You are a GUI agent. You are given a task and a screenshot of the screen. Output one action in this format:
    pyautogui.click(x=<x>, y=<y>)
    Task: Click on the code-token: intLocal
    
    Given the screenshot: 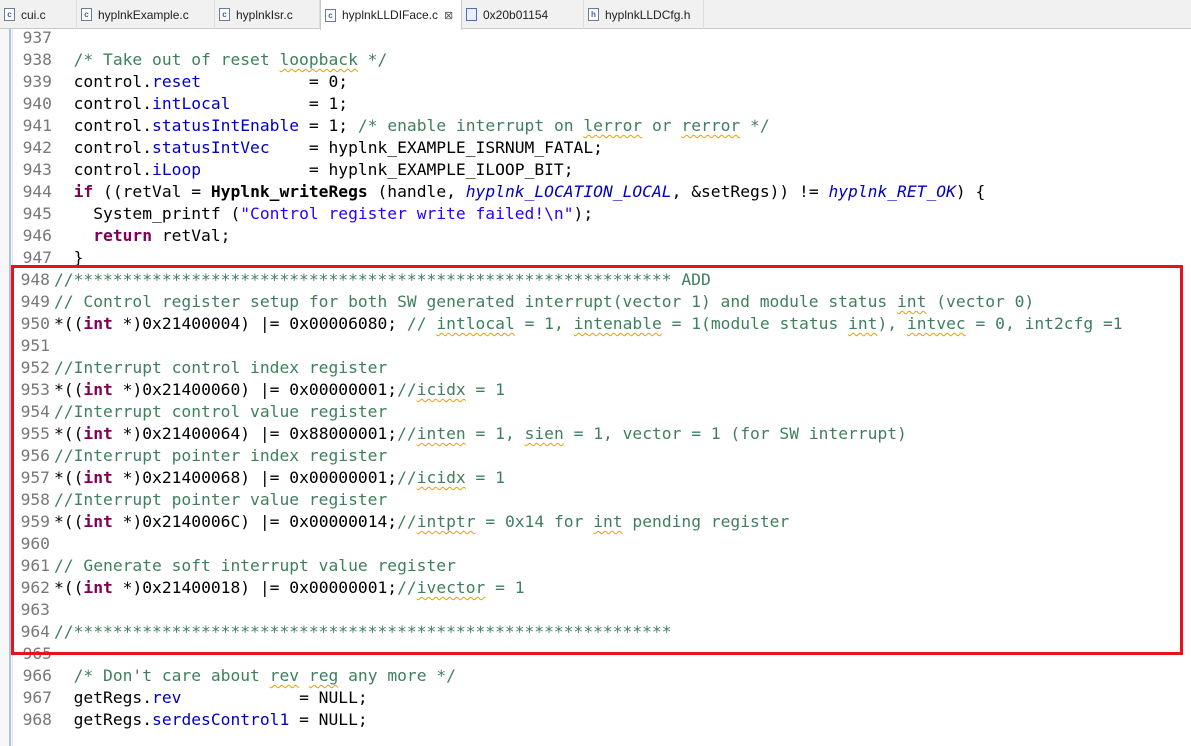 What is the action you would take?
    pyautogui.click(x=191, y=103)
    